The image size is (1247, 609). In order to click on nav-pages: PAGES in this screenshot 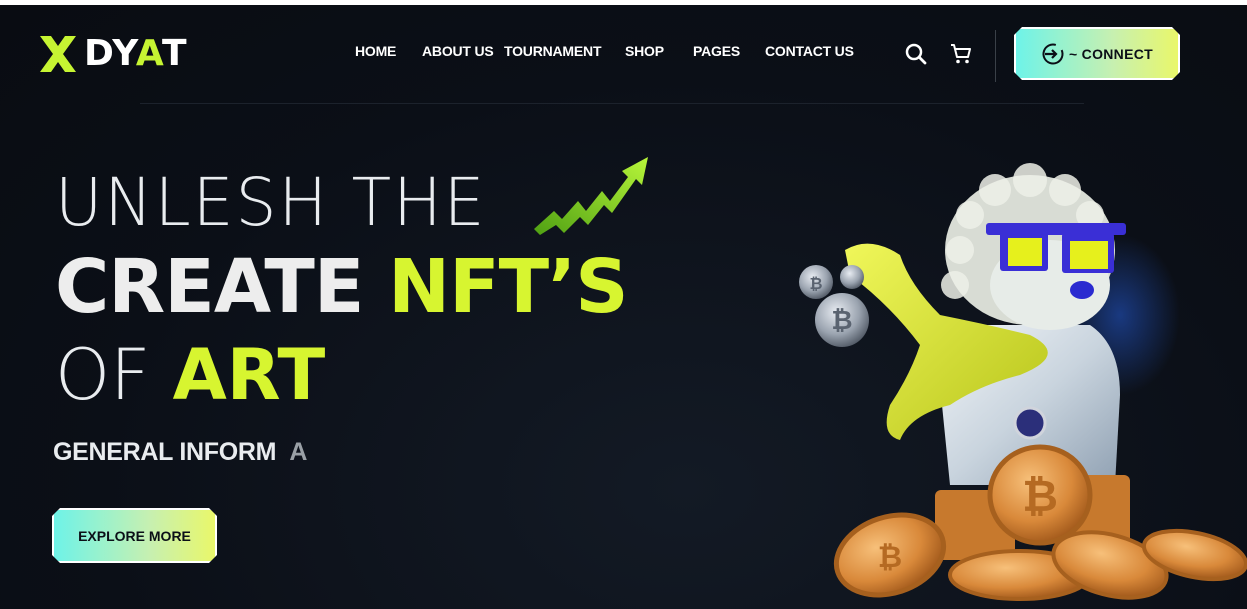, I will do `click(716, 51)`.